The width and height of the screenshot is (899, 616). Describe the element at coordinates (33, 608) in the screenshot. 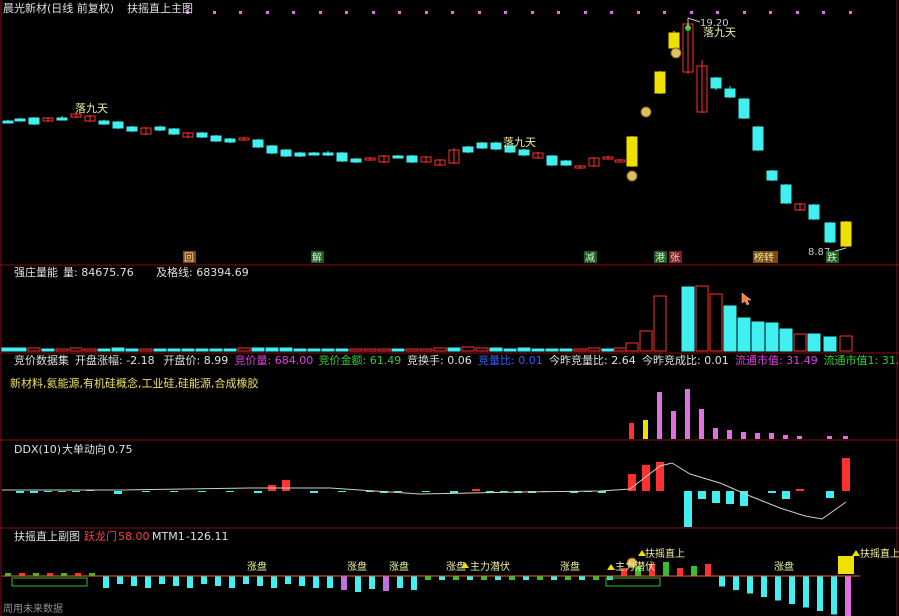

I see `future-data-hint: 周用未来数据` at that location.